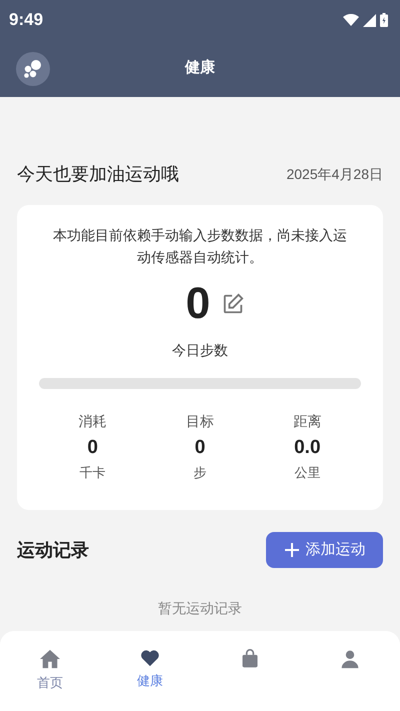 The width and height of the screenshot is (400, 711). Describe the element at coordinates (351, 20) in the screenshot. I see `wifi-icon` at that location.